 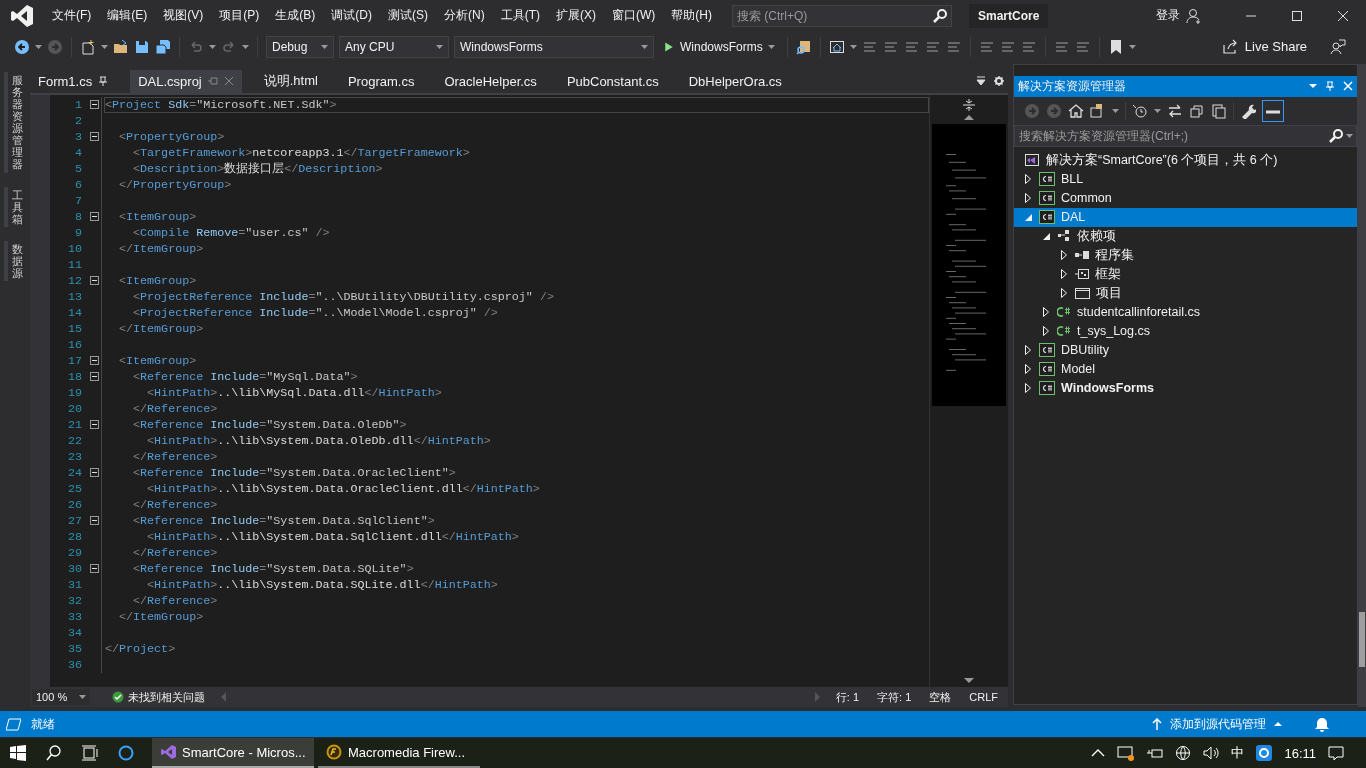 What do you see at coordinates (691, 16) in the screenshot?
I see `menu-item: 帮助(H)` at bounding box center [691, 16].